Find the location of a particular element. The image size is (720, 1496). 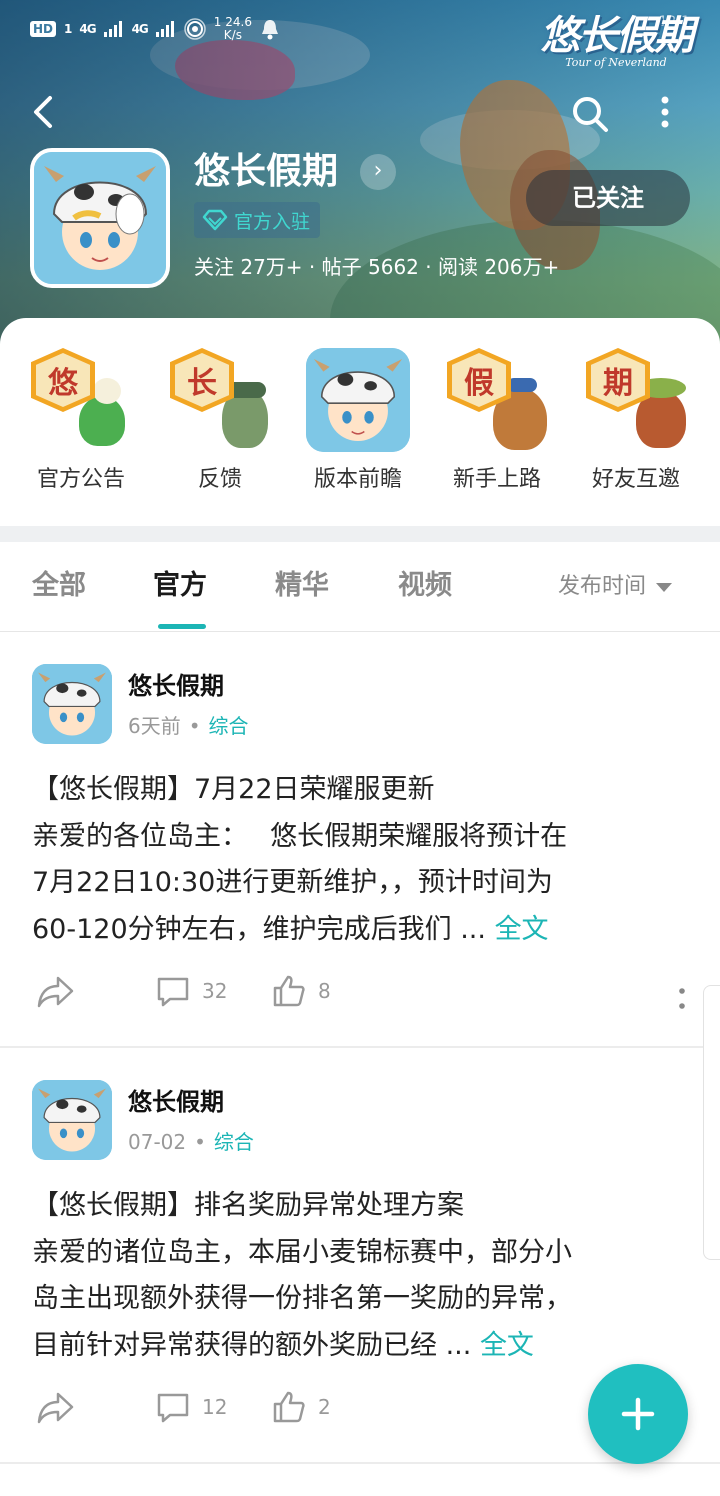

like-count: 2 is located at coordinates (324, 1407).